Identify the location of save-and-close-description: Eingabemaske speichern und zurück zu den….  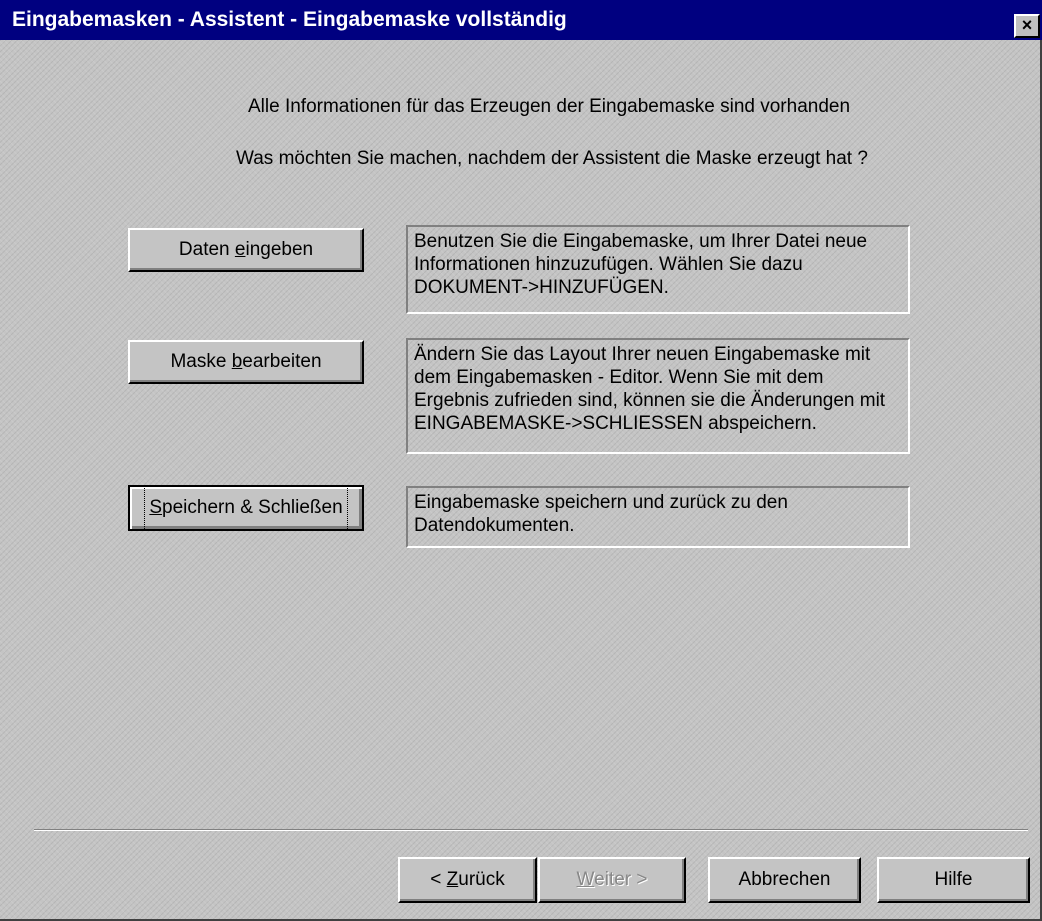
(658, 517).